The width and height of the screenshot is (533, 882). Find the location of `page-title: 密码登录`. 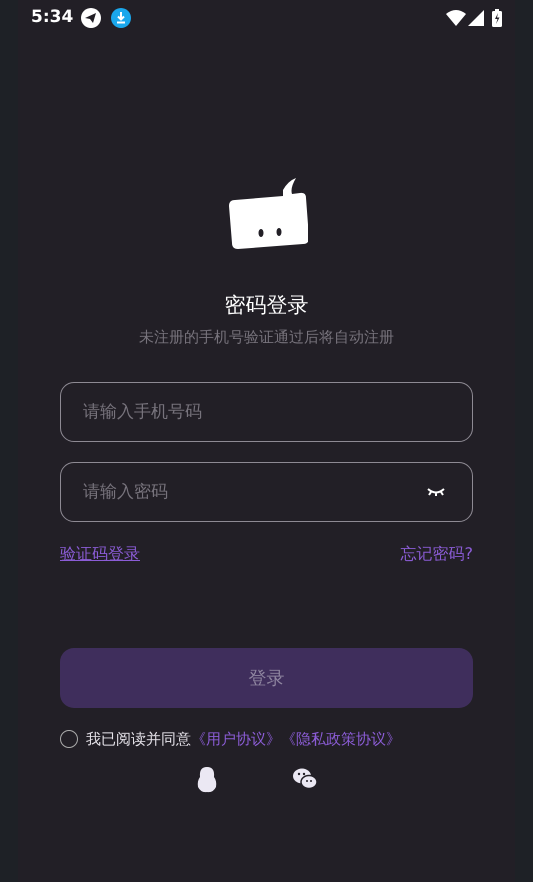

page-title: 密码登录 is located at coordinates (267, 305).